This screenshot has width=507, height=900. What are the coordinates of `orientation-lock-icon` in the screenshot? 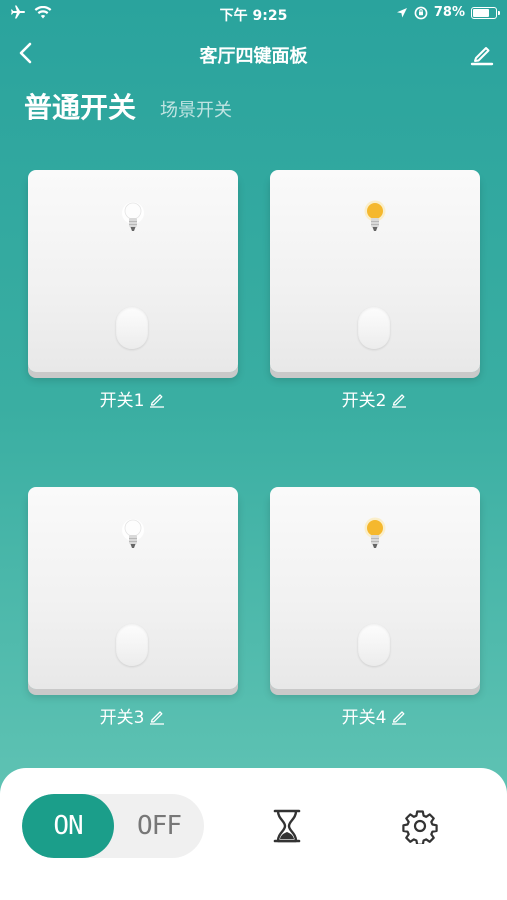 It's located at (421, 12).